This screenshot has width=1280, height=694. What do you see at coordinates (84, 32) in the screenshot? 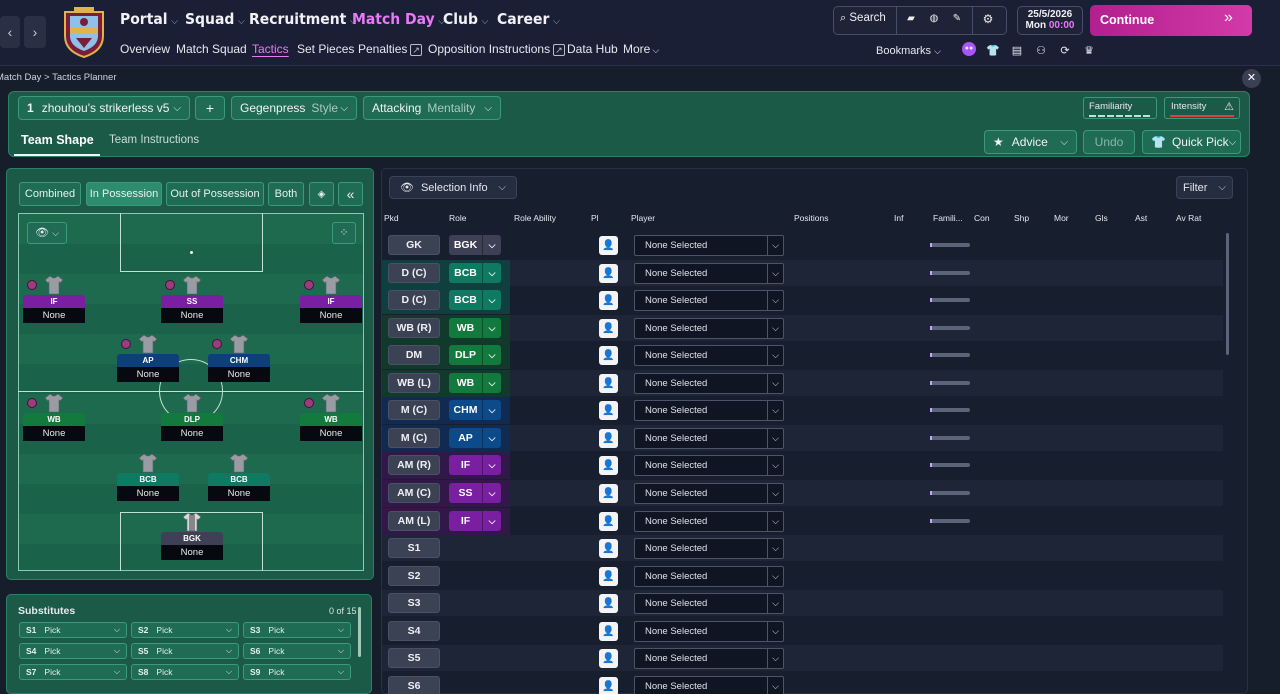
I see `club-crest-logo` at bounding box center [84, 32].